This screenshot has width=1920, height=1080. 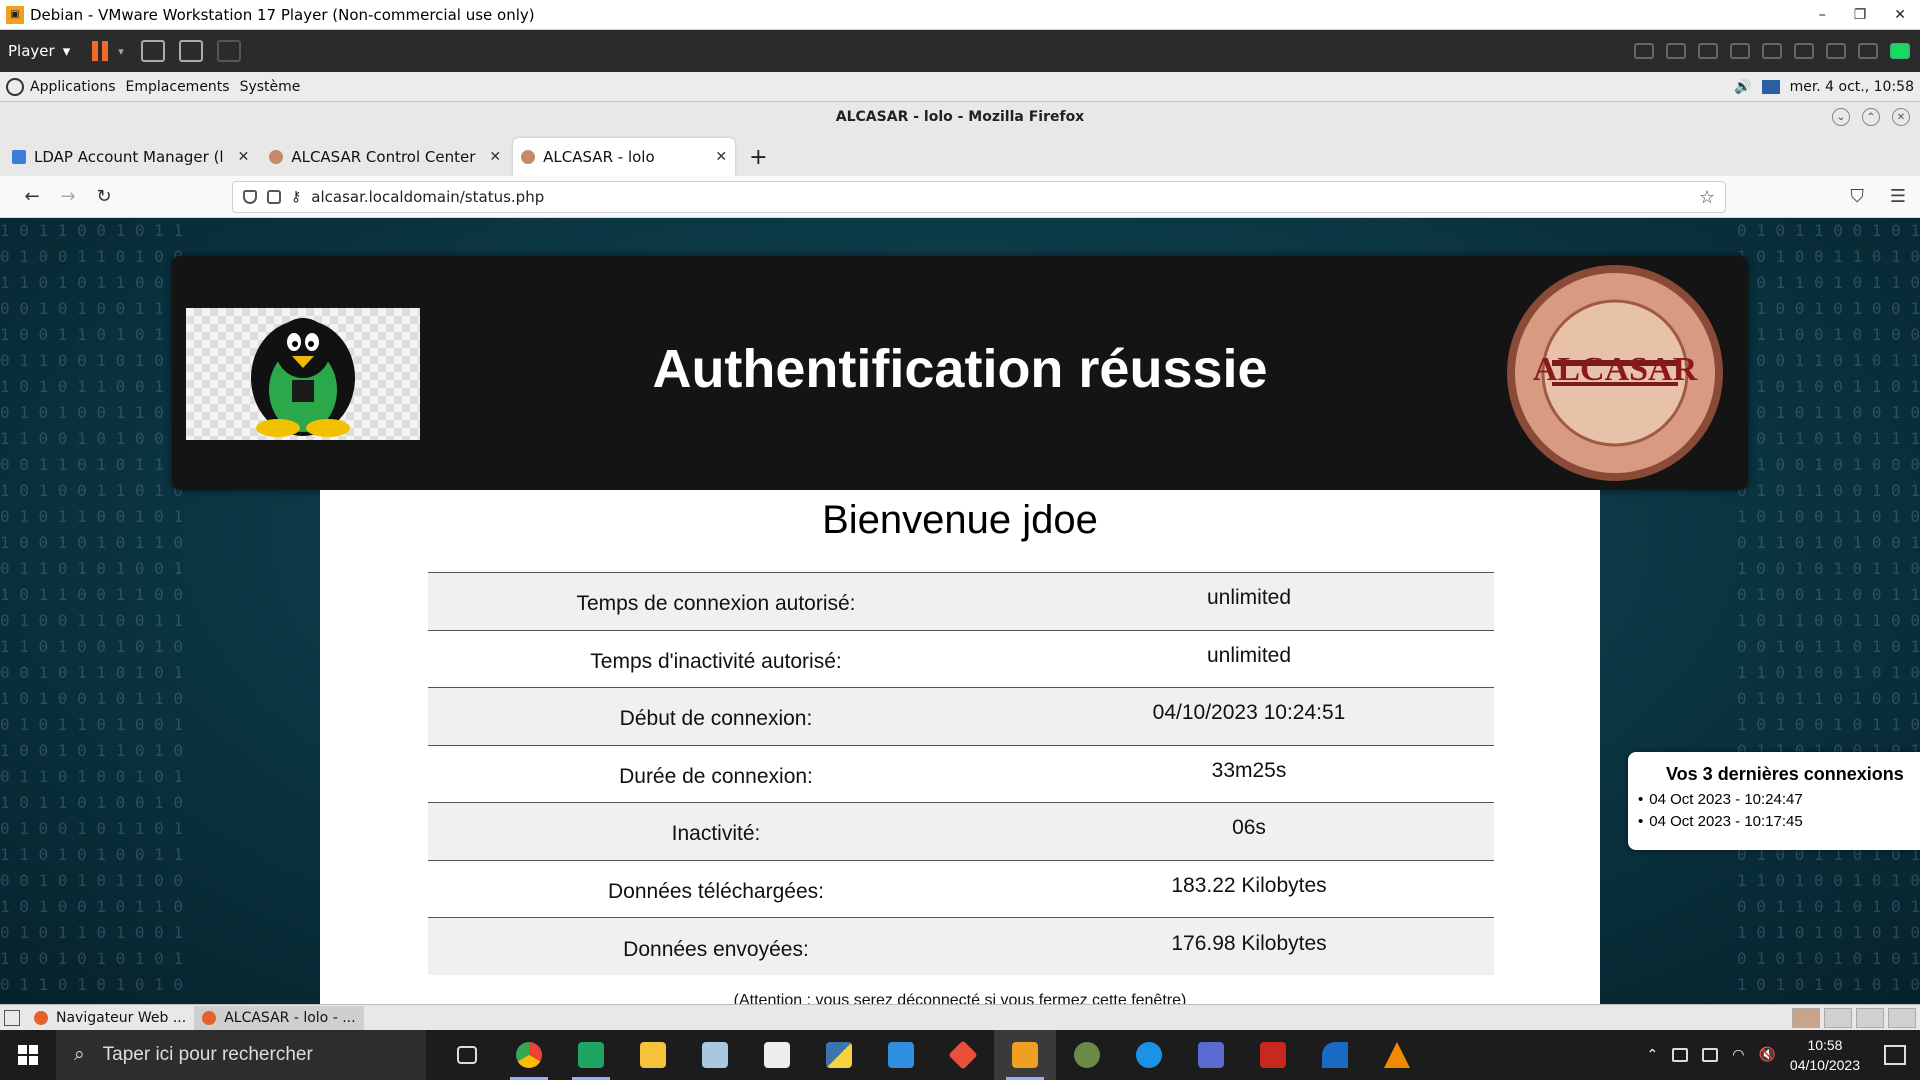 What do you see at coordinates (1397, 1055) in the screenshot?
I see `vlc-icon` at bounding box center [1397, 1055].